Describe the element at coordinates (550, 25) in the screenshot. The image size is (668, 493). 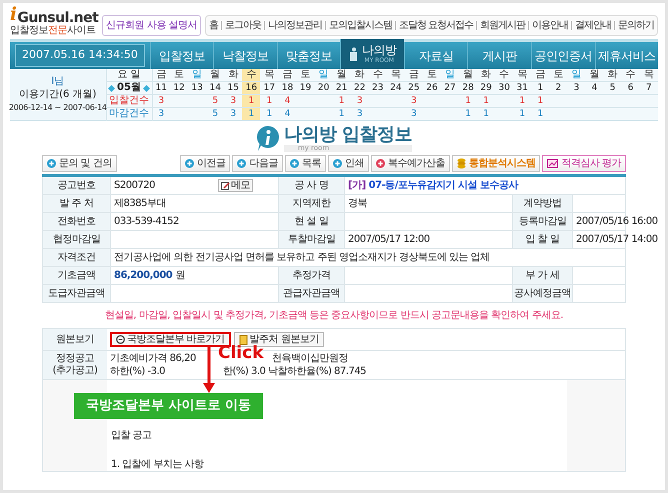
I see `top-link: 이용안내` at that location.